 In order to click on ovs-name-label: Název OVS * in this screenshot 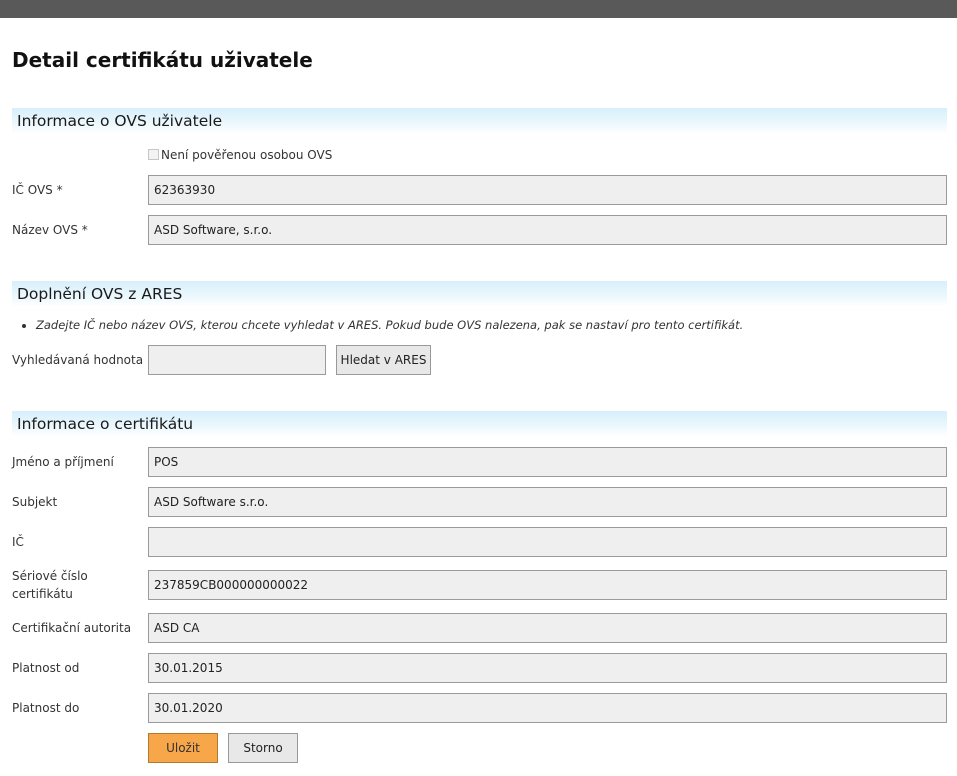, I will do `click(50, 230)`.